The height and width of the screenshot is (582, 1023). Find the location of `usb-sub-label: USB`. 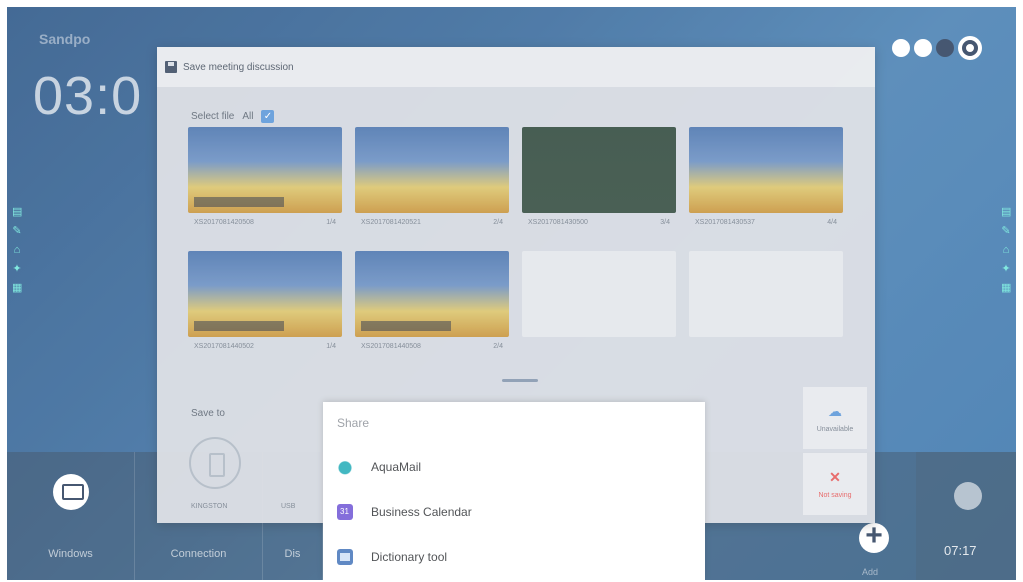

usb-sub-label: USB is located at coordinates (288, 506).